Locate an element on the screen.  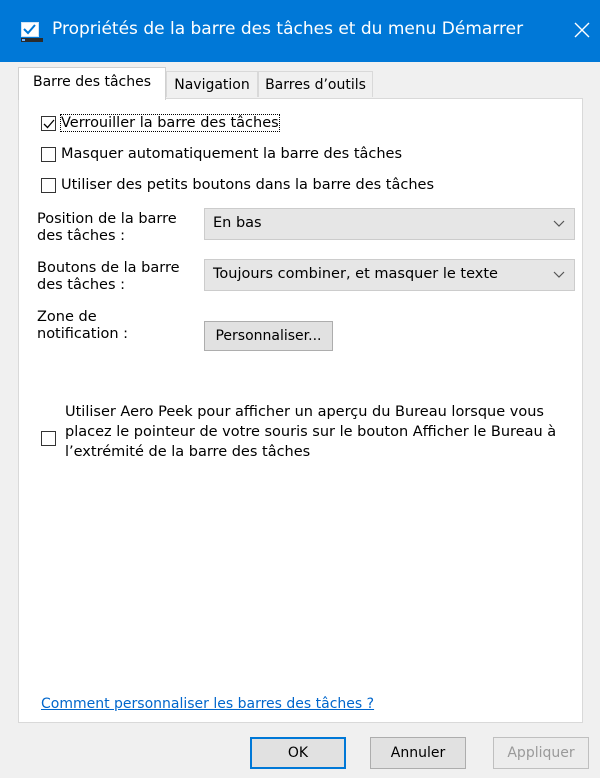
apply-button-label: Appliquer is located at coordinates (541, 753).